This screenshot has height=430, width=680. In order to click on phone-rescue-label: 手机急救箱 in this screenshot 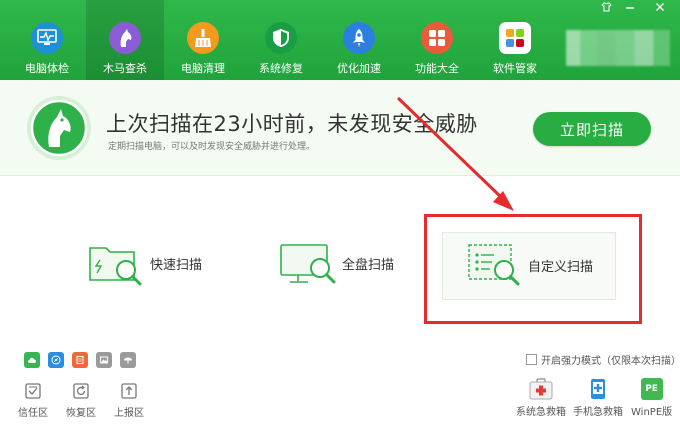, I will do `click(598, 412)`.